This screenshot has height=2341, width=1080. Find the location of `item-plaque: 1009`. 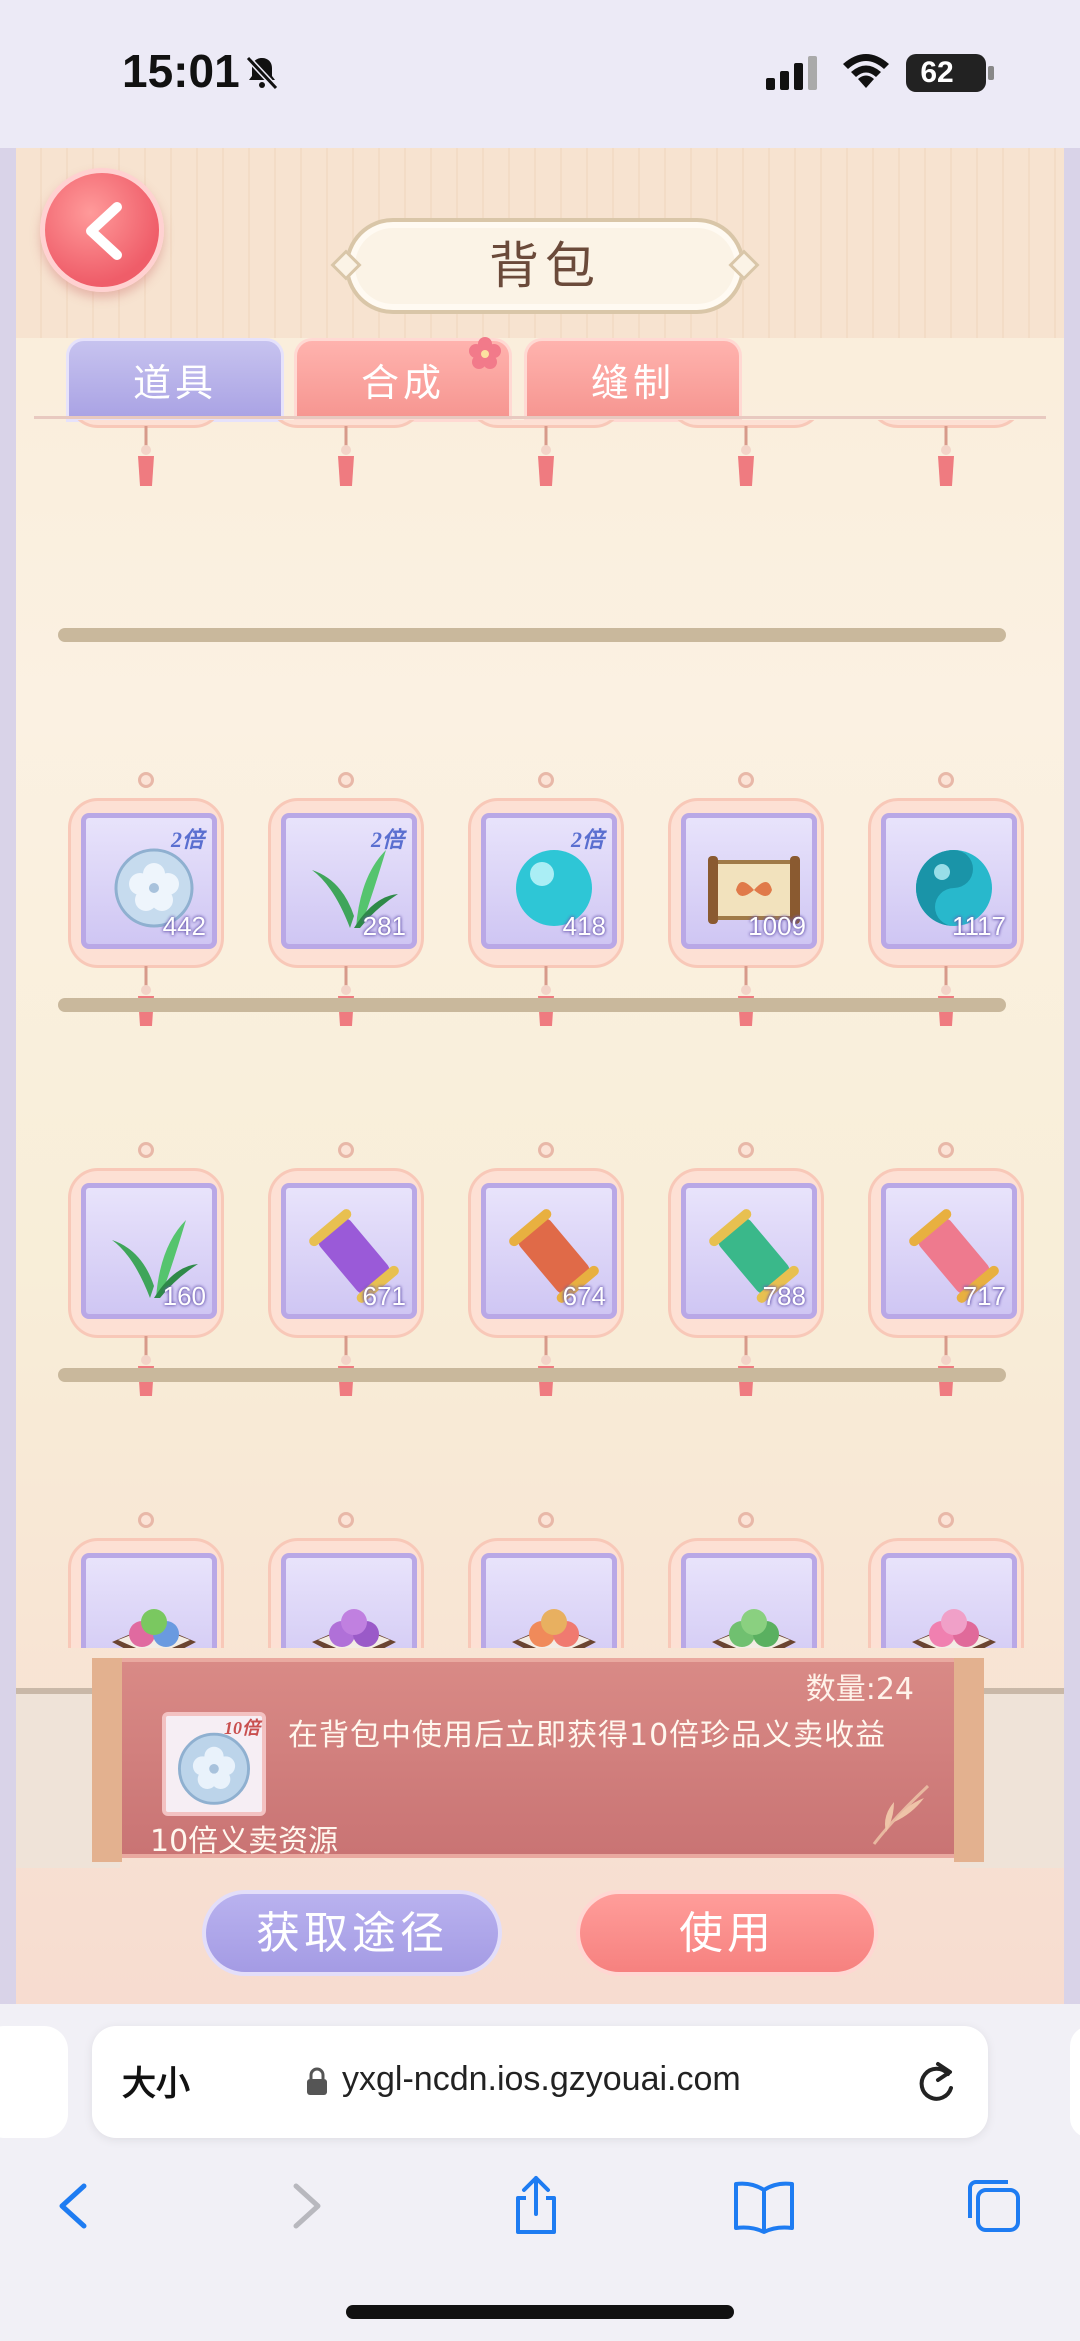

item-plaque: 1009 is located at coordinates (746, 883).